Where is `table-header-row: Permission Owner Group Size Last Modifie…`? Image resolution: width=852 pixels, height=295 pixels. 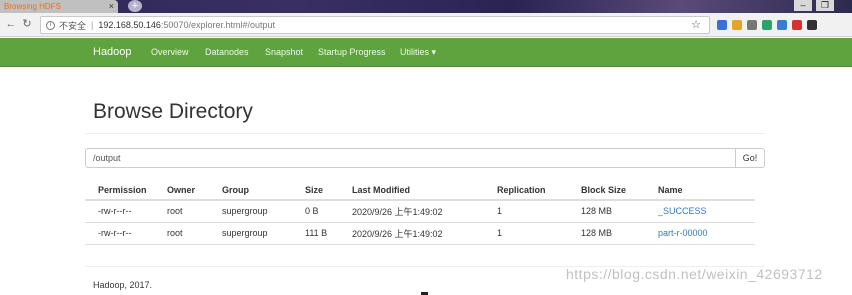 table-header-row: Permission Owner Group Size Last Modifie… is located at coordinates (420, 190).